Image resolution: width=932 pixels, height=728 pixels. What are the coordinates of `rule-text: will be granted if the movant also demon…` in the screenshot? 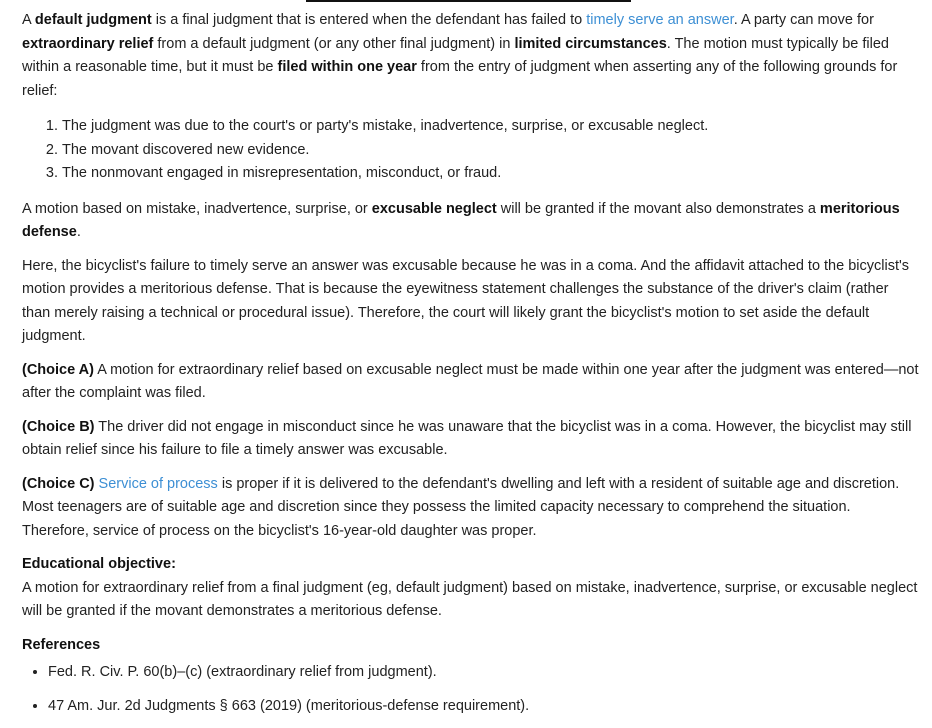 It's located at (658, 208).